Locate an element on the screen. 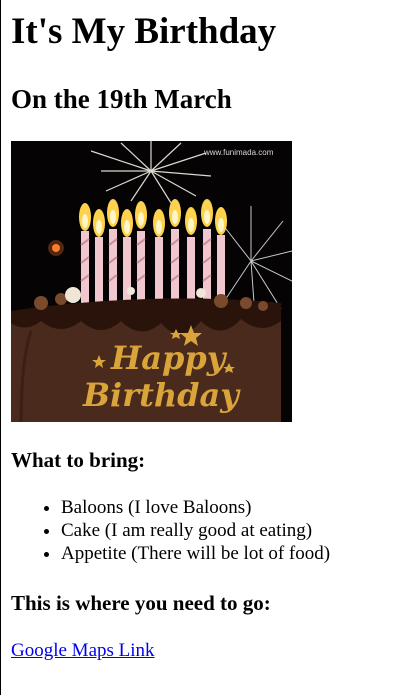 This screenshot has width=413, height=695. list-item: Cake (I am really good at eating) is located at coordinates (195, 530).